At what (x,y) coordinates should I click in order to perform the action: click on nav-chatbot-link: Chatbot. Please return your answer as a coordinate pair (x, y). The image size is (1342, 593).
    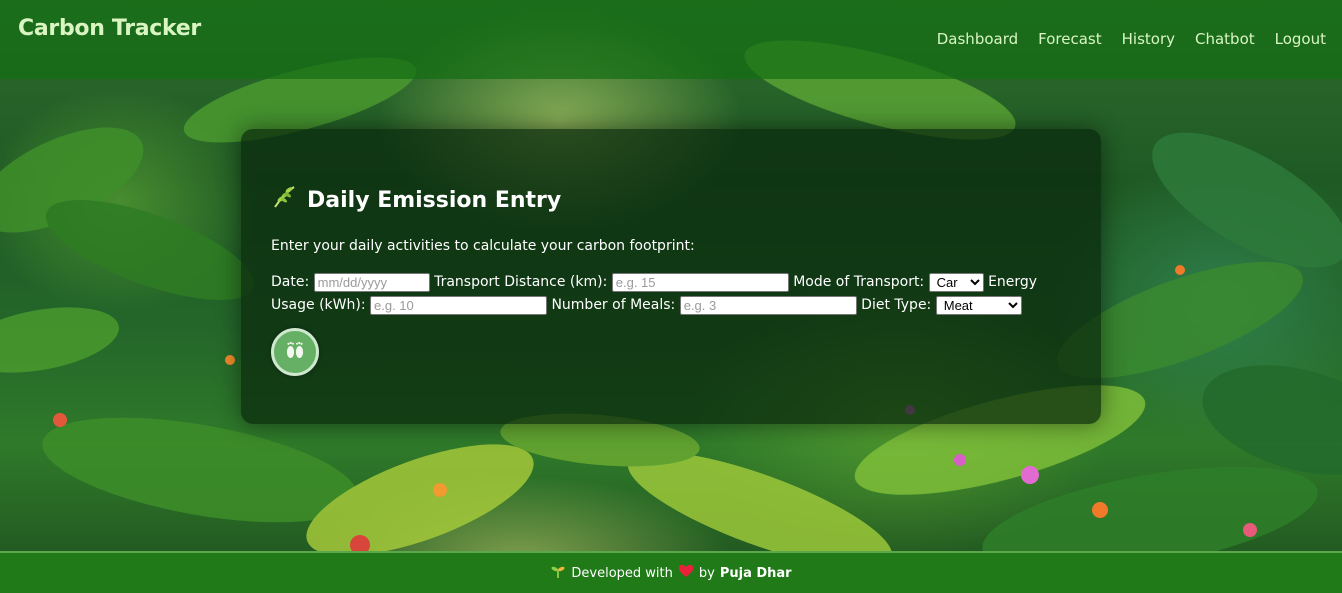
    Looking at the image, I should click on (1225, 39).